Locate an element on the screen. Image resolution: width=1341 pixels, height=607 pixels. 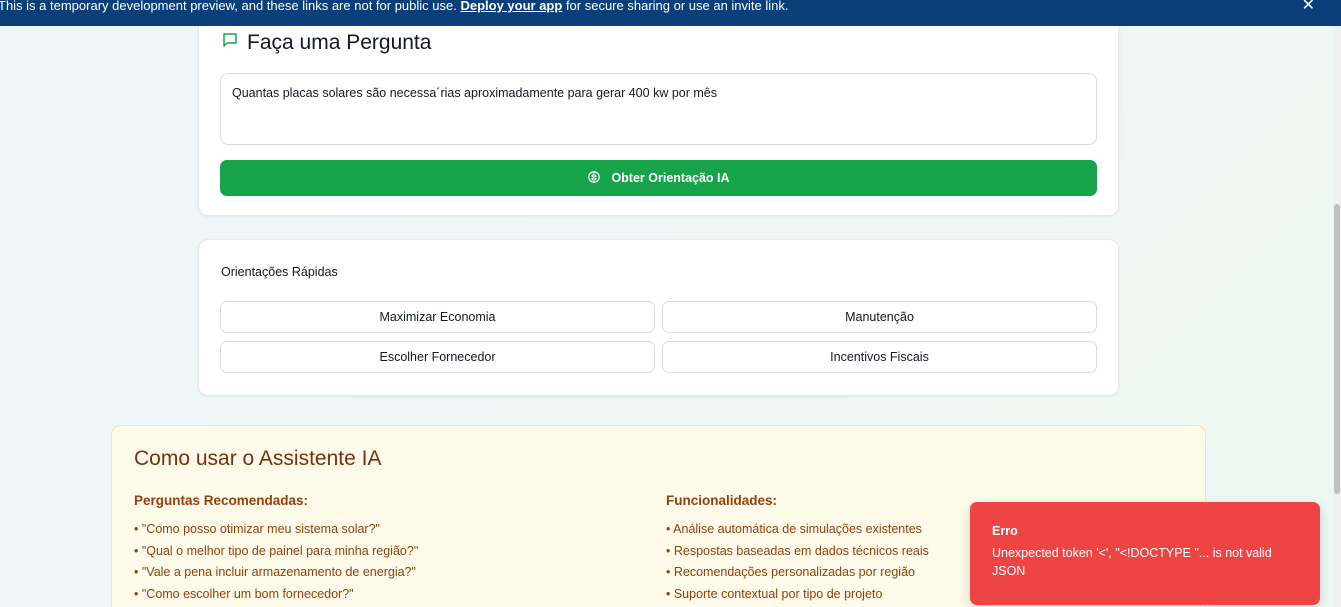
brain-icon is located at coordinates (594, 178).